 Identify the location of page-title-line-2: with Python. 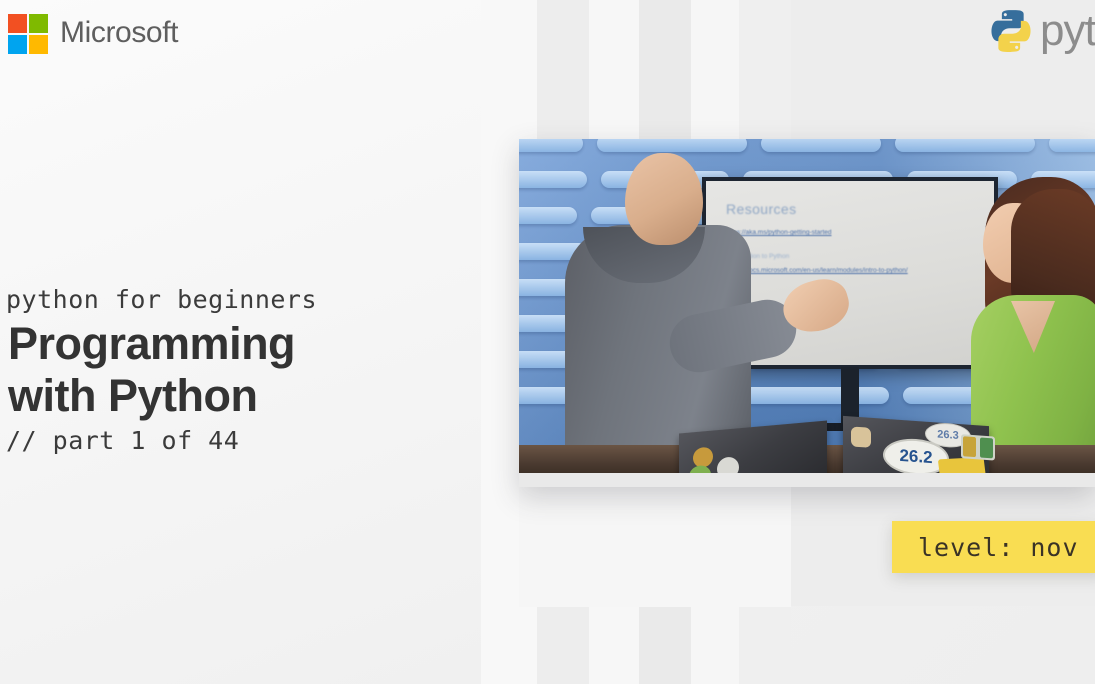
(133, 395).